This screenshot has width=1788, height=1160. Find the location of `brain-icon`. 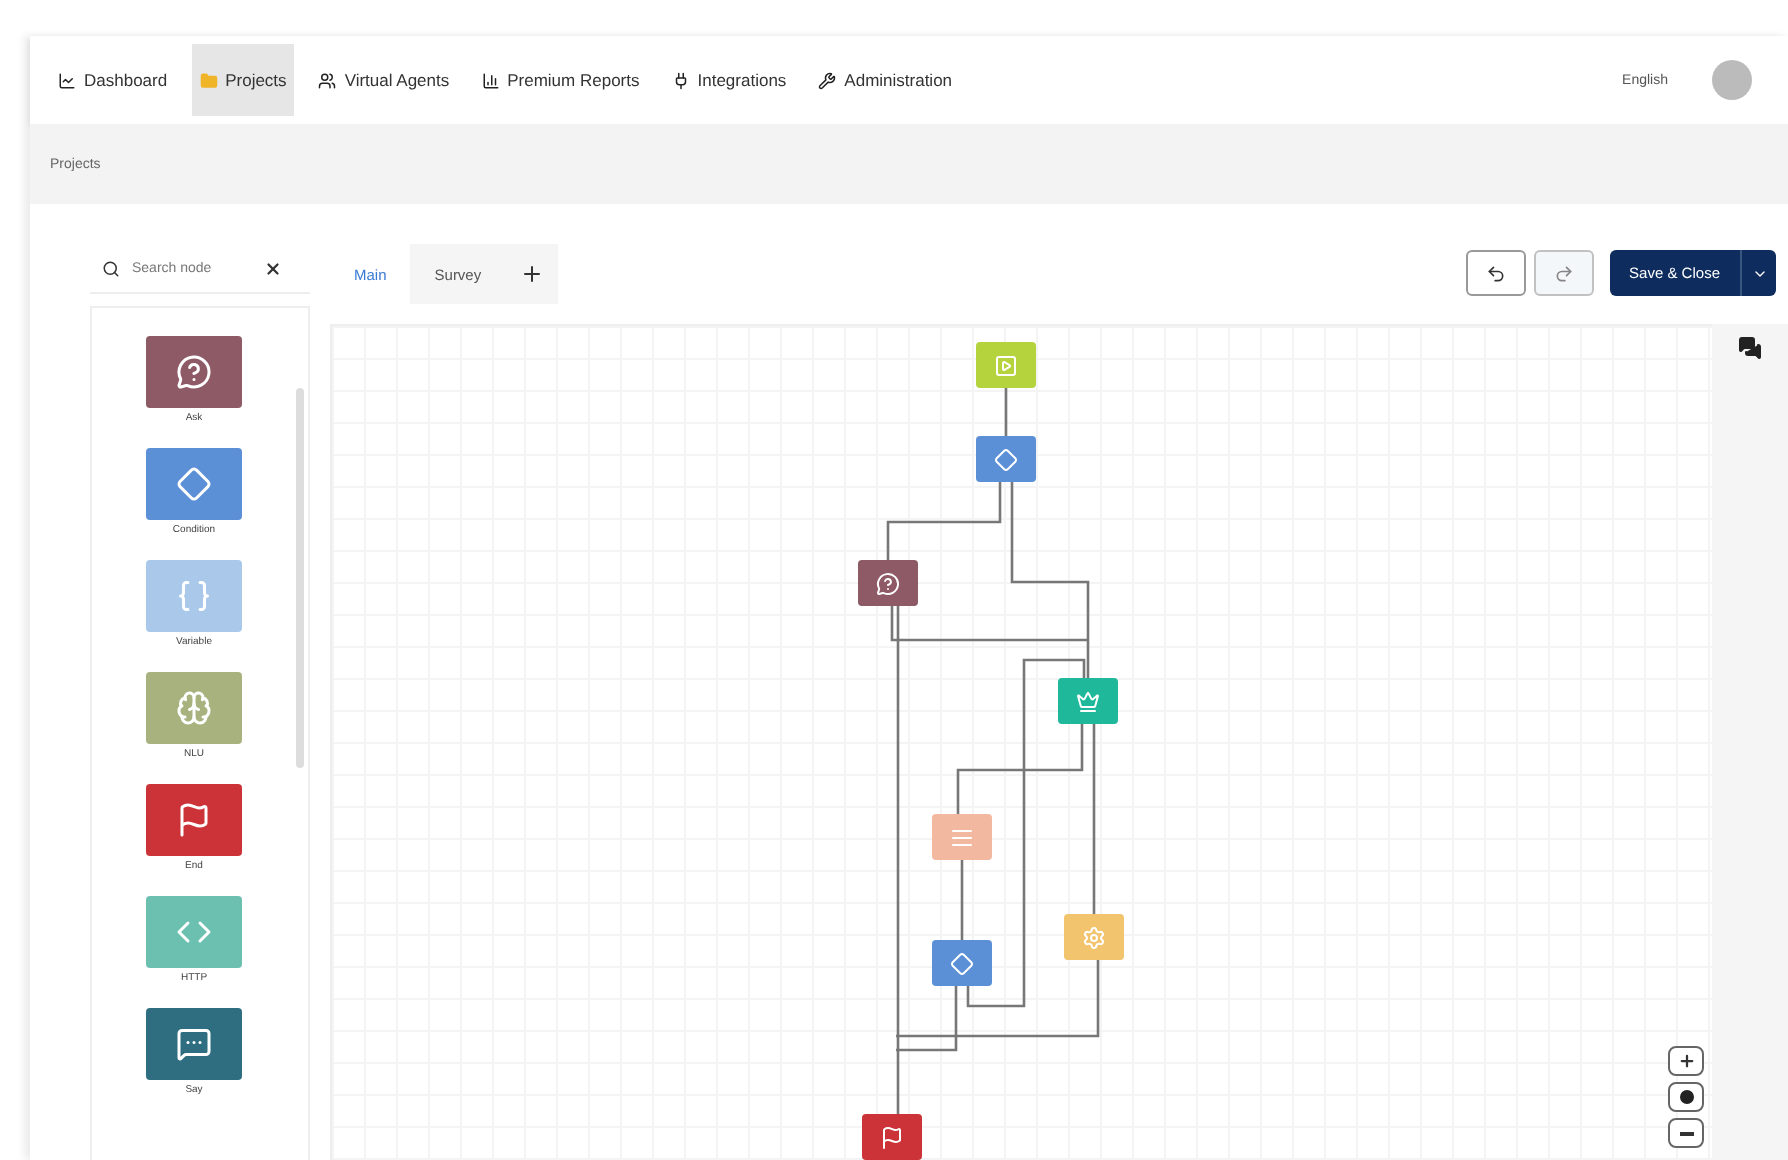

brain-icon is located at coordinates (194, 708).